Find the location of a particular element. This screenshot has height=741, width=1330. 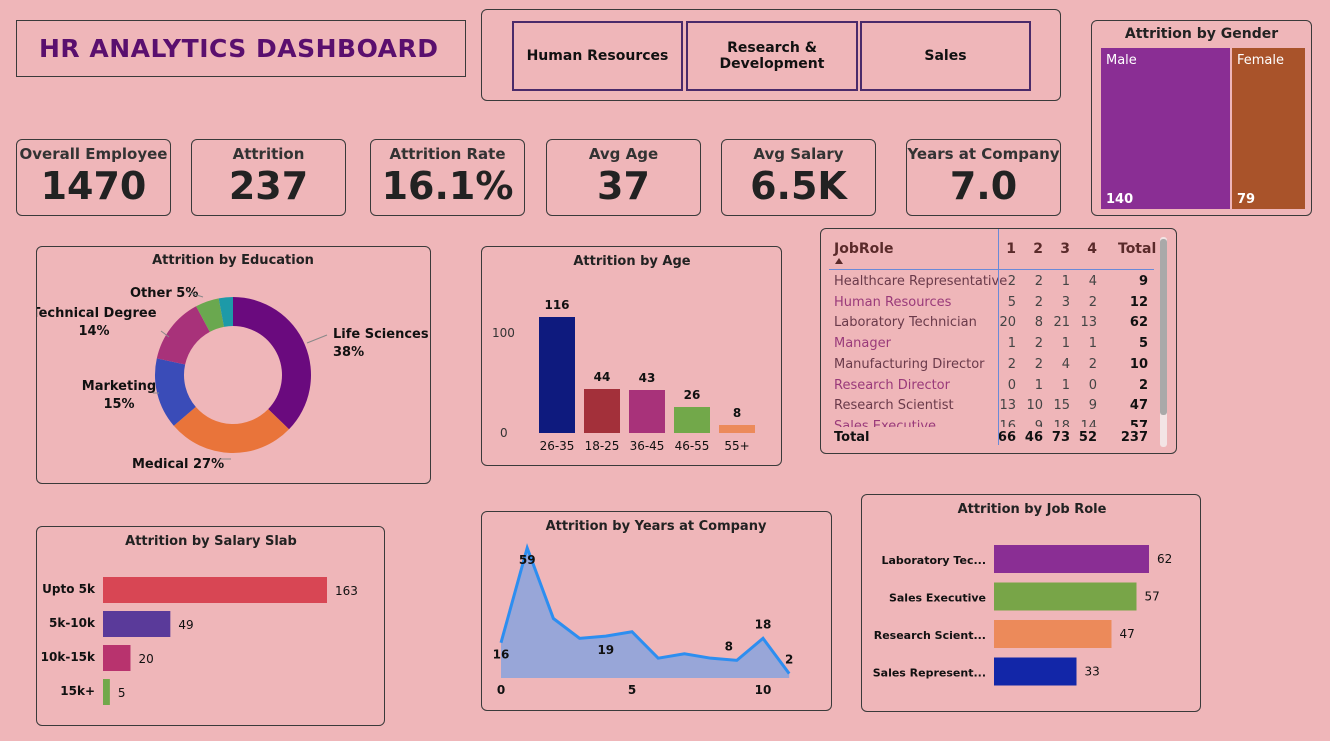

kpi-label: Attrition is located at coordinates (268, 154).